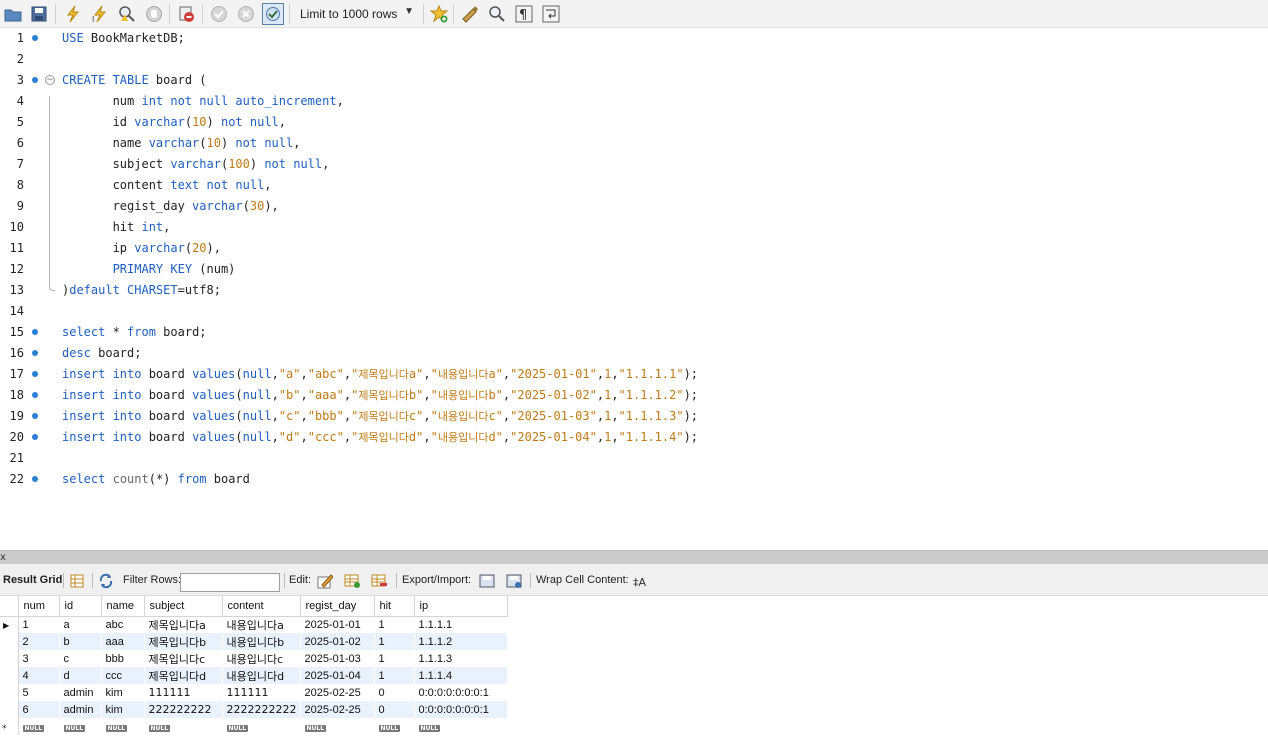  I want to click on table-cell: b, so click(80, 641).